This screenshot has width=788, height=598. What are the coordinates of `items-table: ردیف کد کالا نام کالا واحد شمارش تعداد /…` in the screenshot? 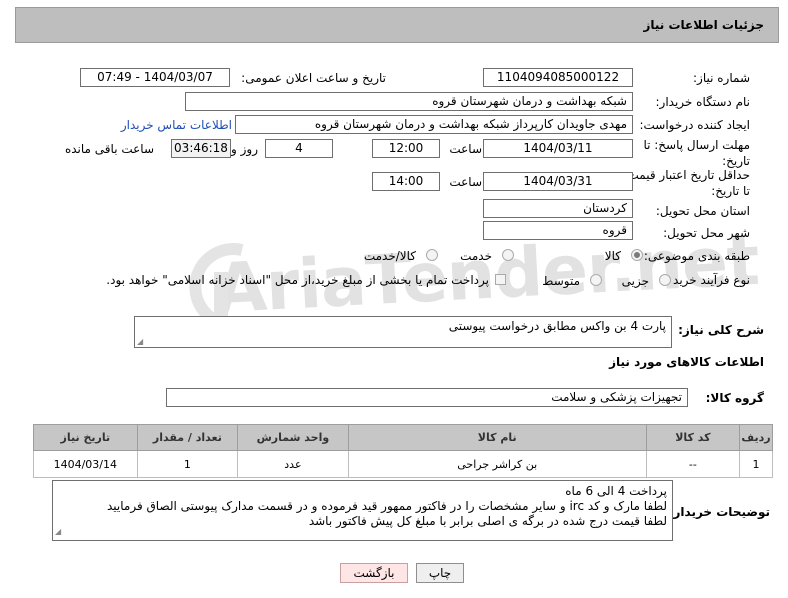 It's located at (403, 451).